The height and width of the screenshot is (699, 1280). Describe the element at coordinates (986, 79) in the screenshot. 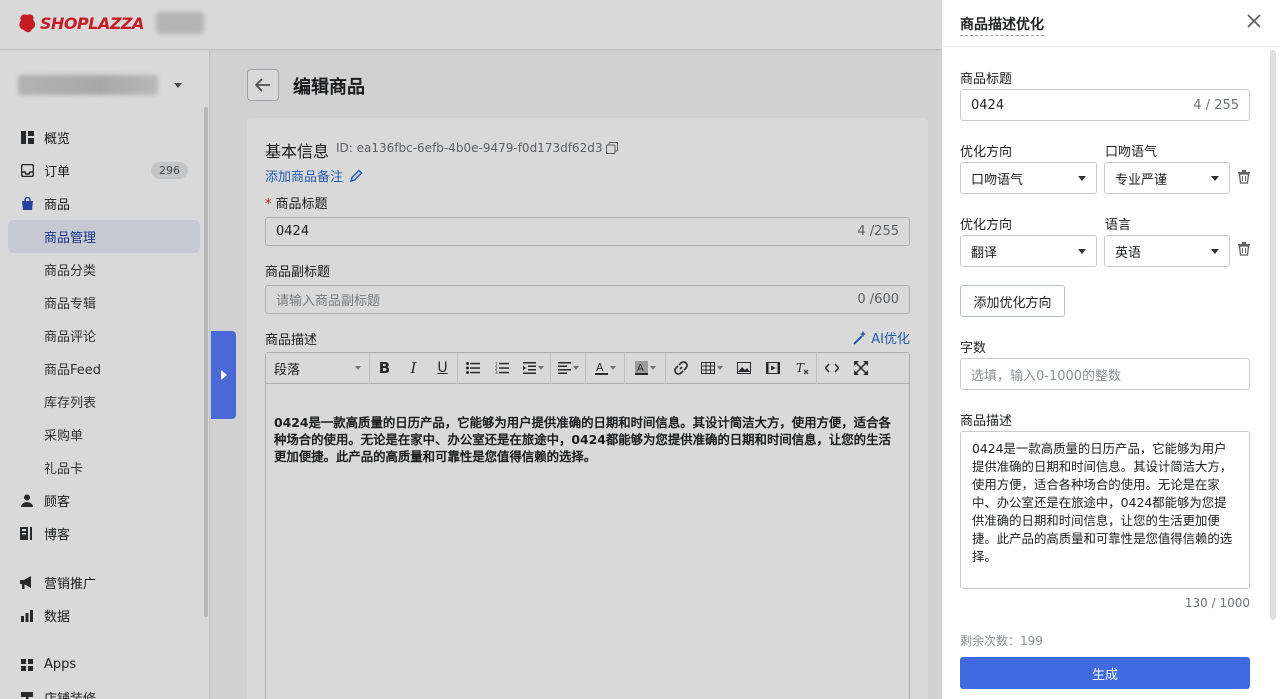

I see `drawer-title-label: 商品标题` at that location.